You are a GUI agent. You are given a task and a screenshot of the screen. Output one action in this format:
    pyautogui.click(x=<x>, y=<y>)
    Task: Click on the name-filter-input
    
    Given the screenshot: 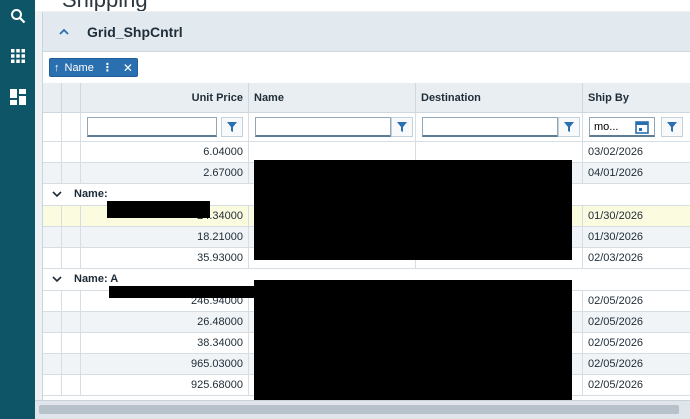 What is the action you would take?
    pyautogui.click(x=323, y=127)
    